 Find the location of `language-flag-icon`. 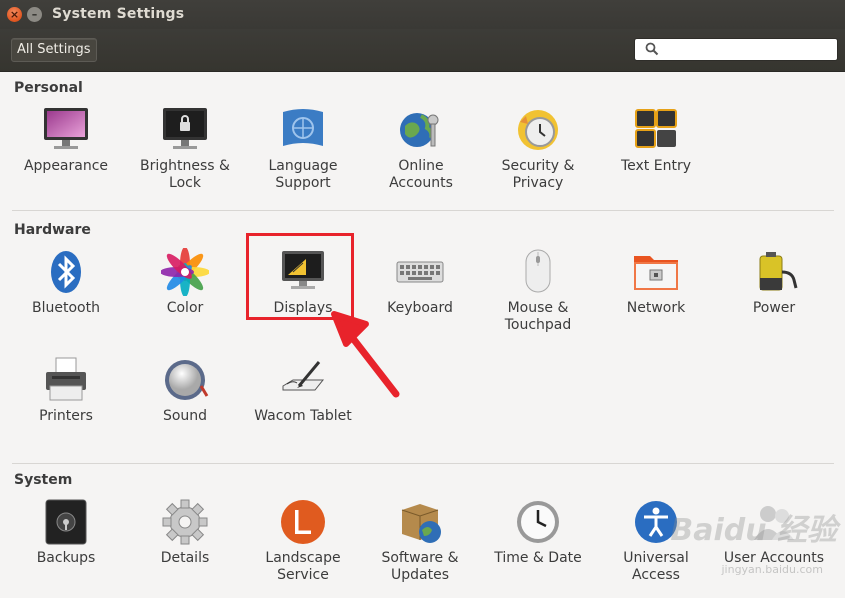

language-flag-icon is located at coordinates (303, 130).